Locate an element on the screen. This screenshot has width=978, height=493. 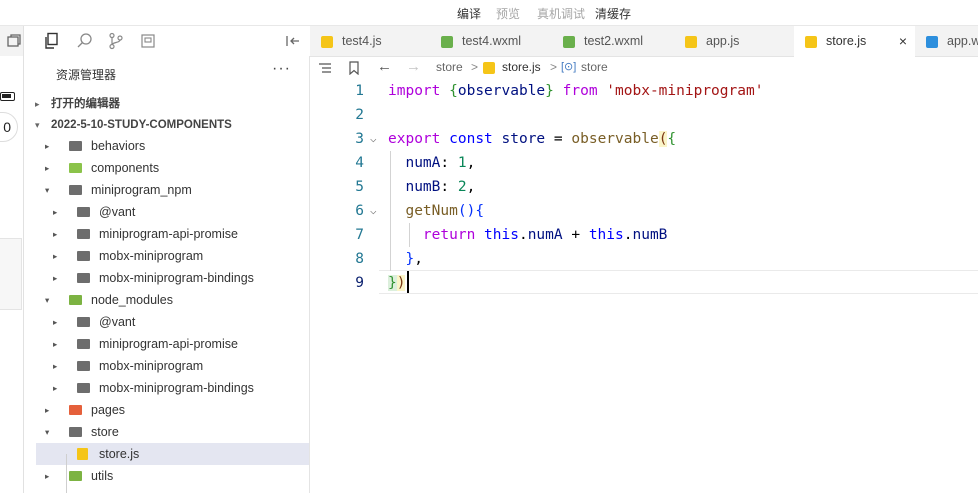
compile-button: 编译 is located at coordinates (469, 13).